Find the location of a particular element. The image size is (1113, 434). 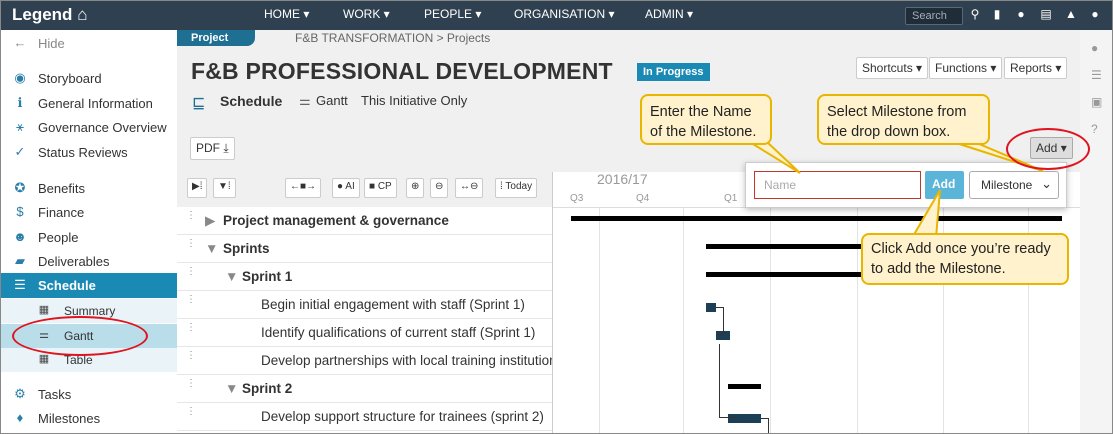

callout-enter-name: Enter the Name of the Milestone. is located at coordinates (706, 119).